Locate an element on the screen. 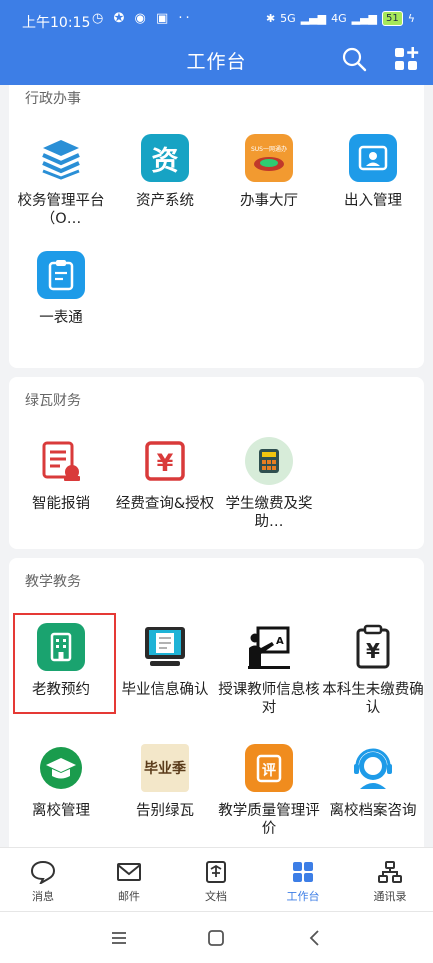  app-label: 本科生未缴费确认 is located at coordinates (373, 699).